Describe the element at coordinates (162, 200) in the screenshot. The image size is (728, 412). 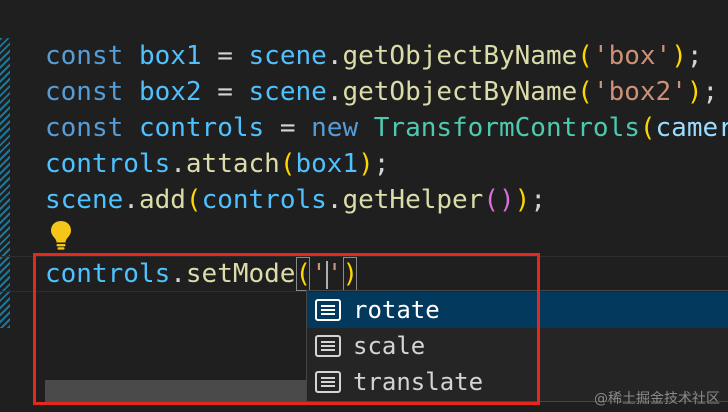
I see `function-name: add` at that location.